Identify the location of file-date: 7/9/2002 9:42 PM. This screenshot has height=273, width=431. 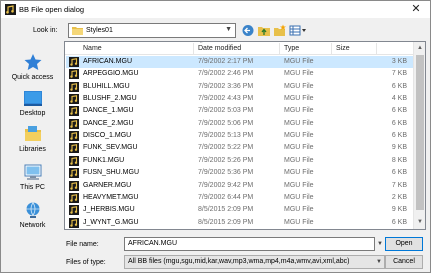
(226, 185).